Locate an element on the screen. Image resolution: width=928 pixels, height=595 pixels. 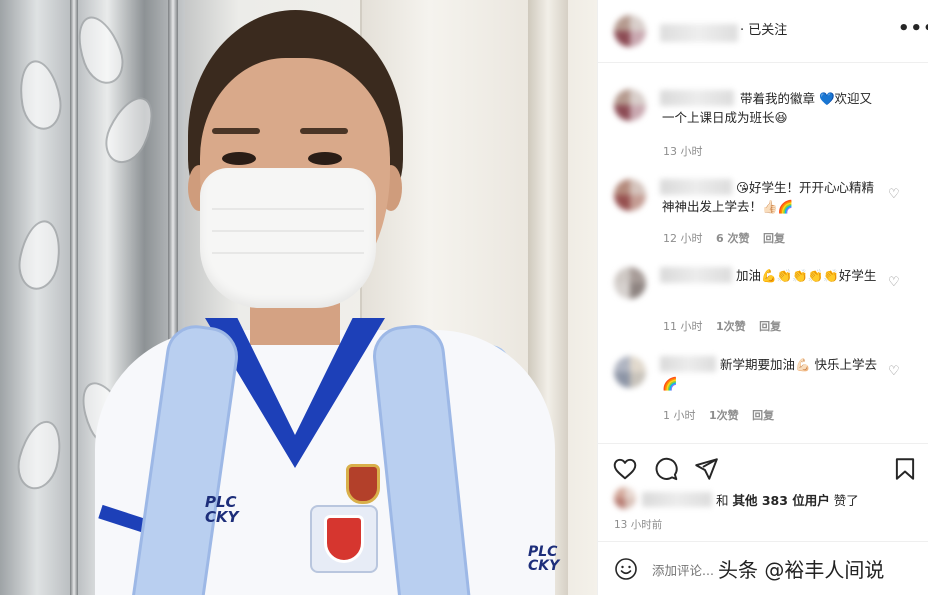
mirror-frame is located at coordinates (74, 297).